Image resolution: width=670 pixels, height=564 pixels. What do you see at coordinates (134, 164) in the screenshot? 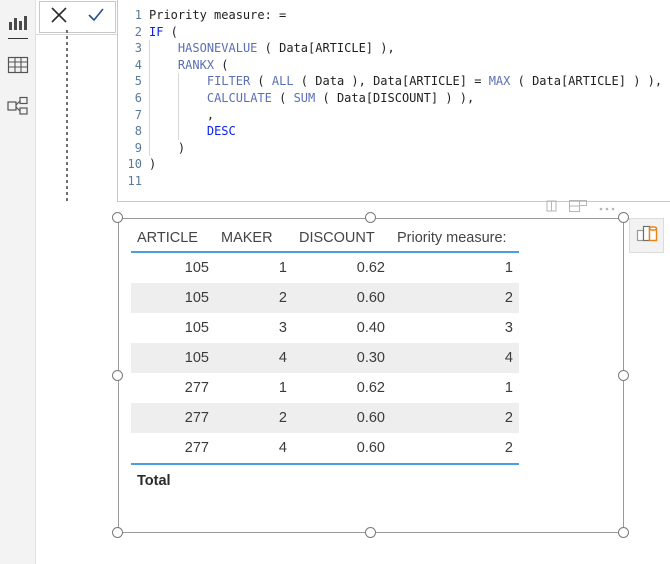
I see `line-number: 10` at bounding box center [134, 164].